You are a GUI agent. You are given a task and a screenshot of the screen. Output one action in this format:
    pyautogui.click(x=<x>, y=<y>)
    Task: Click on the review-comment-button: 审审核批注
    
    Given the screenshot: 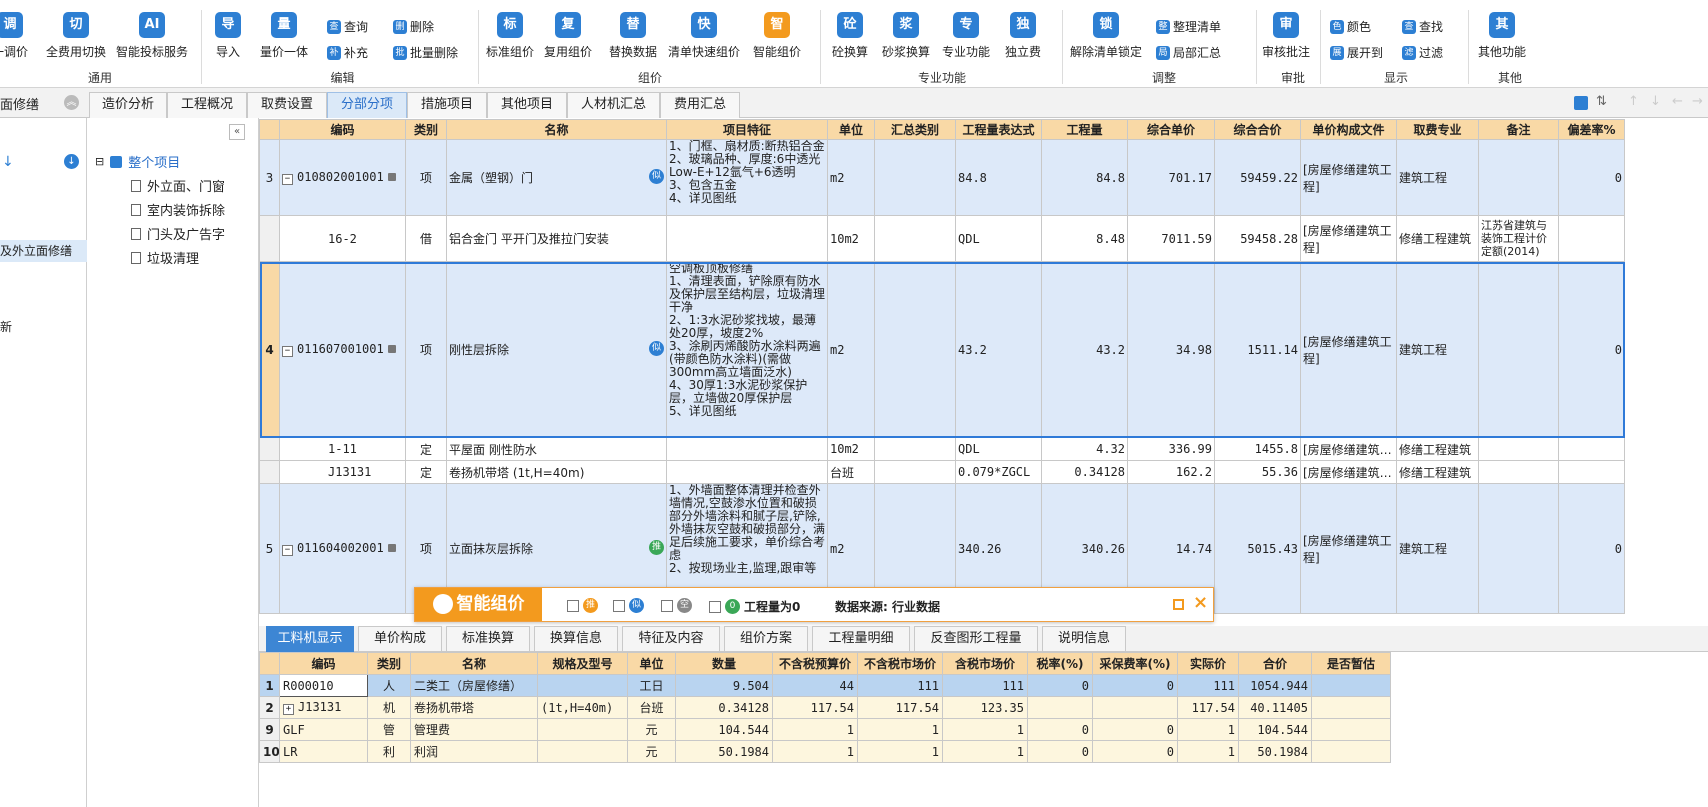 What is the action you would take?
    pyautogui.click(x=1286, y=36)
    